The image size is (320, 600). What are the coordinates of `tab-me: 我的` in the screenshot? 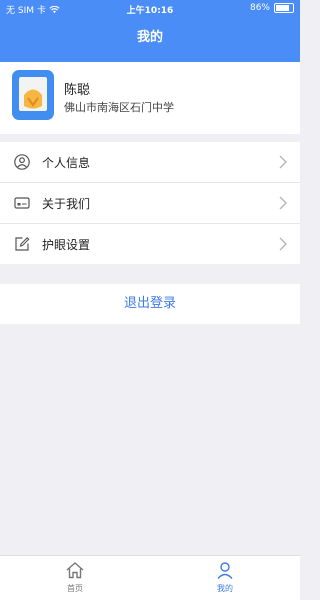 It's located at (225, 578).